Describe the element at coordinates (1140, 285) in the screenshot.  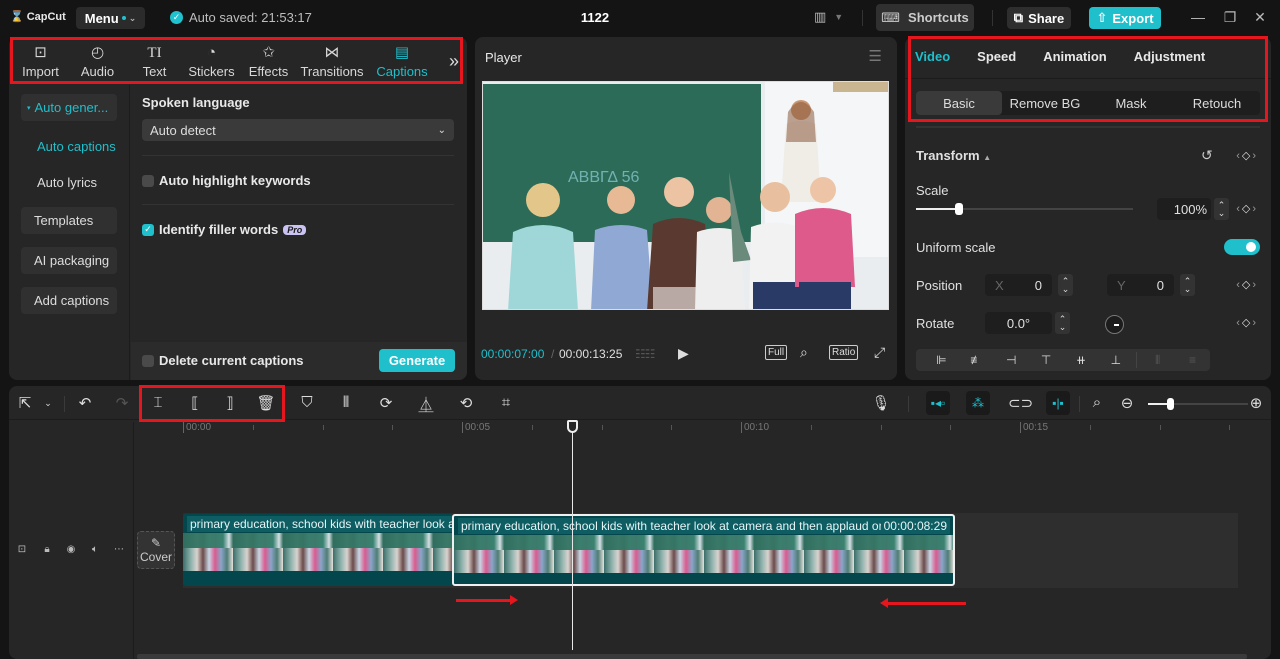
I see `position-y-input: Y 0` at that location.